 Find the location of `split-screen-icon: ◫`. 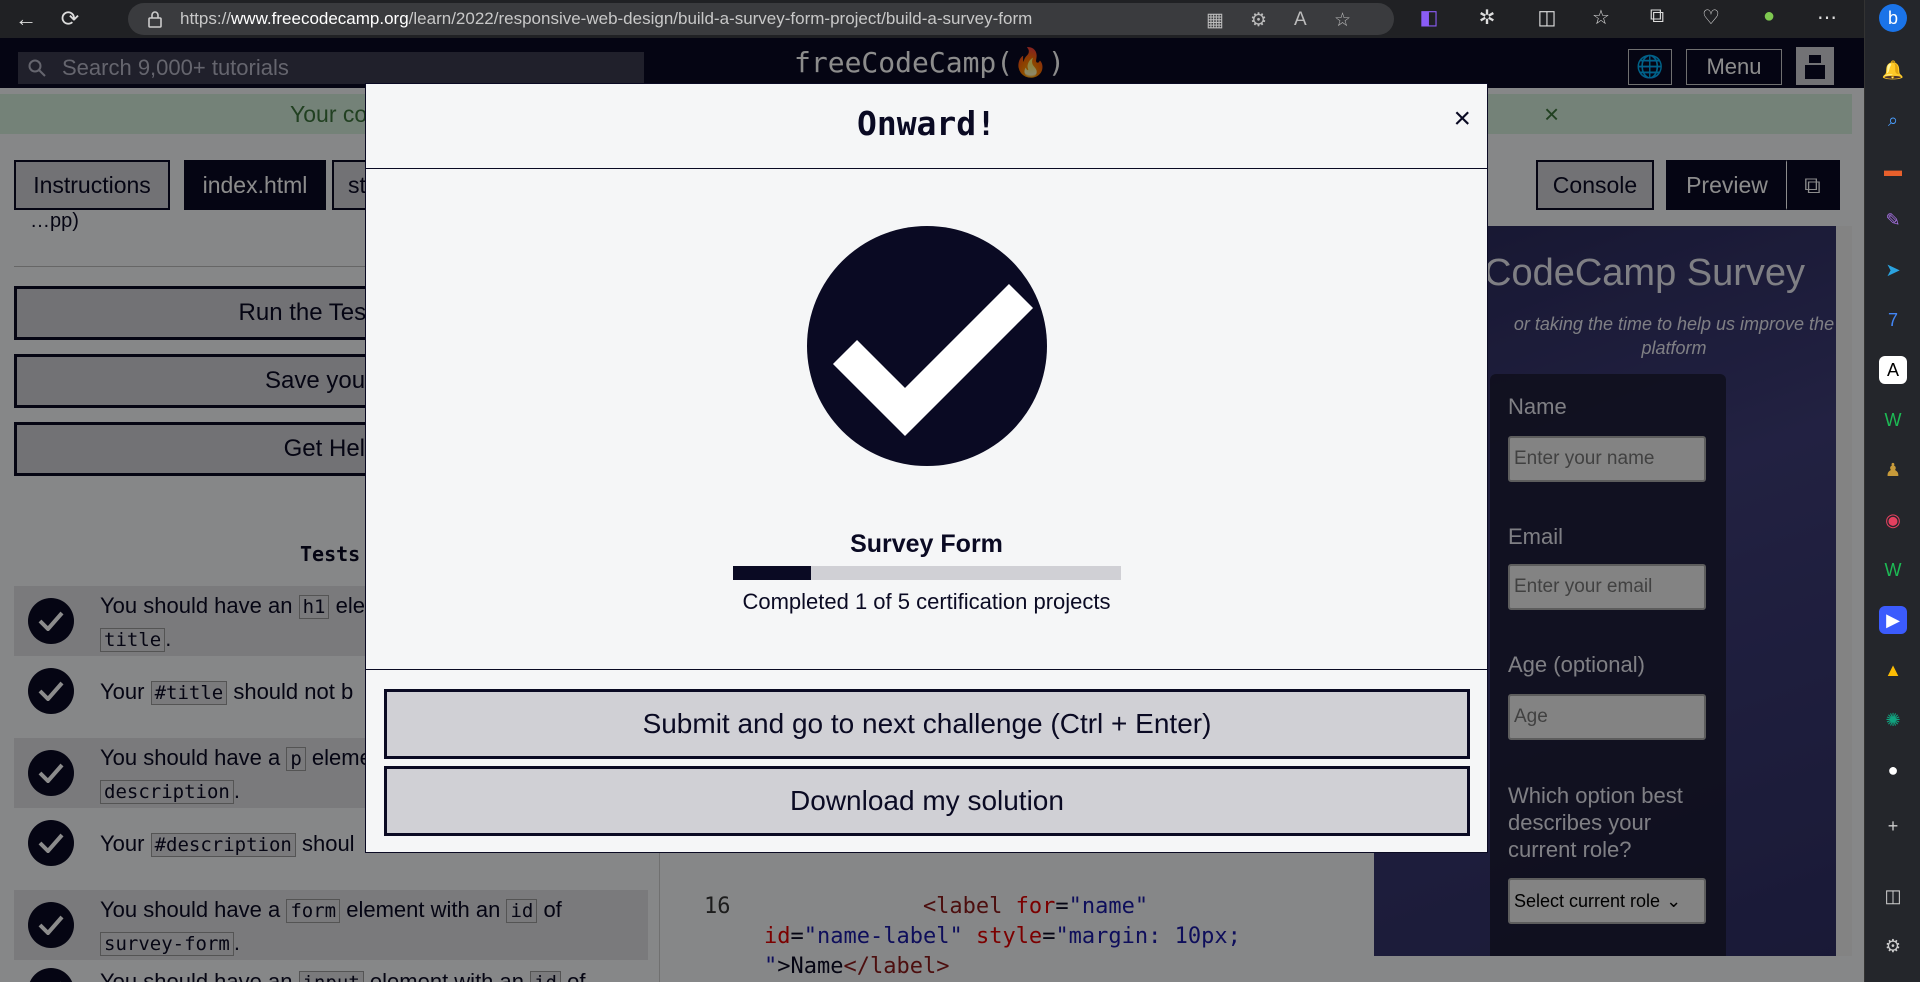

split-screen-icon: ◫ is located at coordinates (1547, 17).